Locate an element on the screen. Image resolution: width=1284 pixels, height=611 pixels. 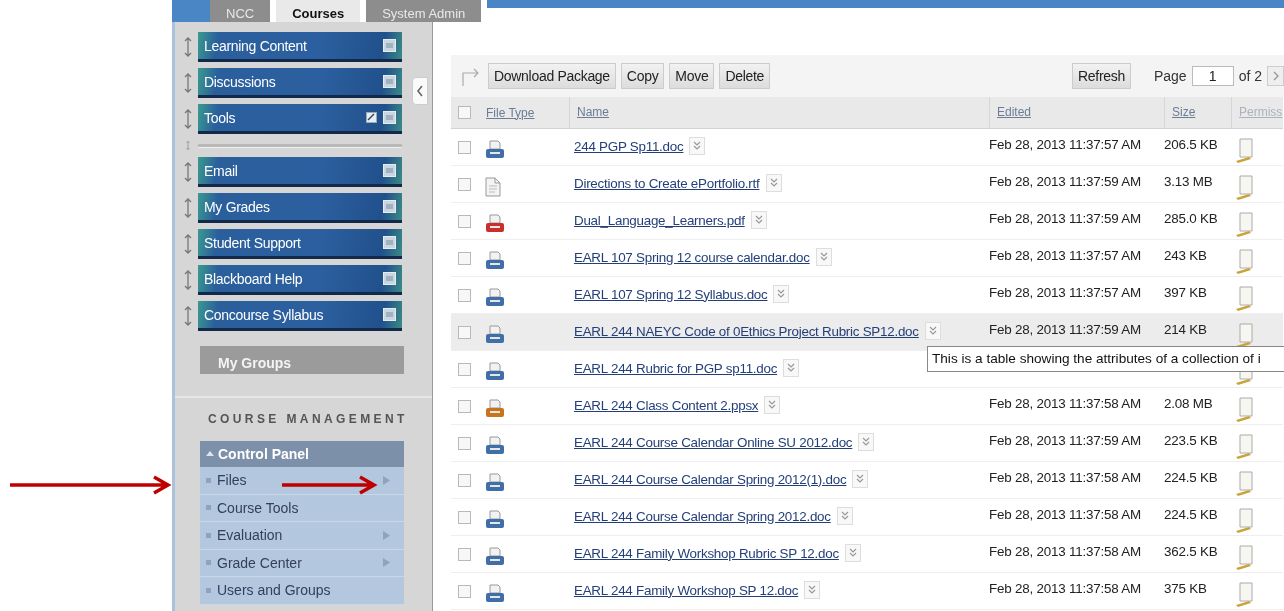
nav-tab: Courses is located at coordinates (318, 11).